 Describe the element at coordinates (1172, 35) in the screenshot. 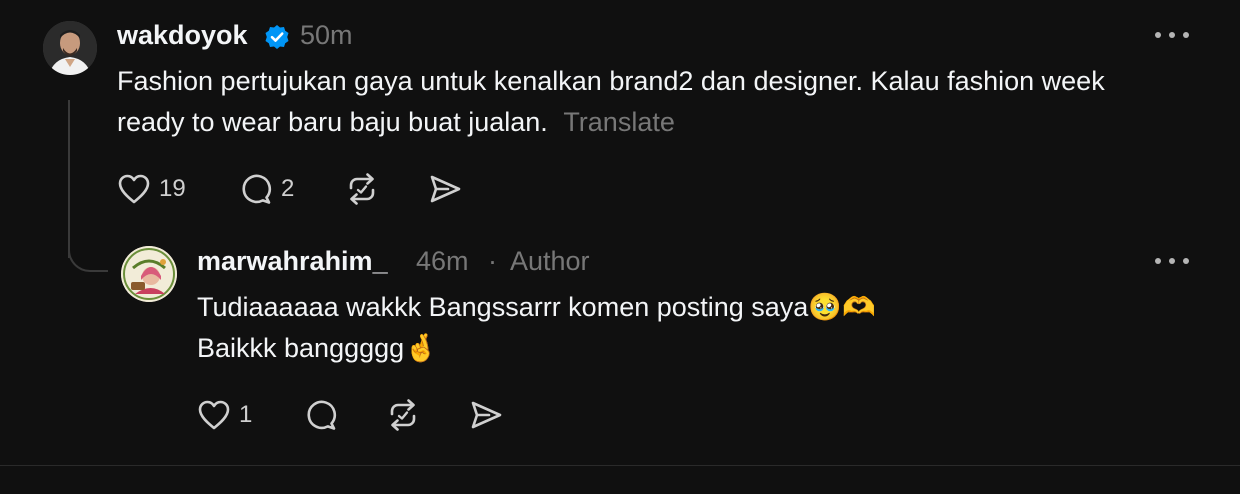

I see `post-more-icon` at that location.